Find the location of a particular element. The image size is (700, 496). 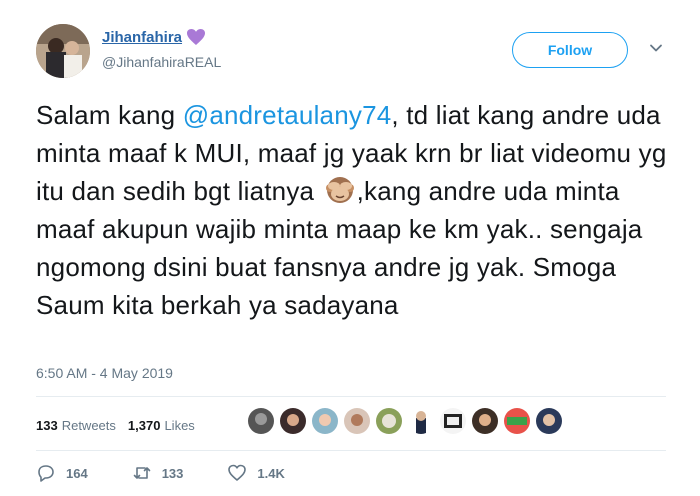

retweets-stat: 133 Retweets is located at coordinates (76, 425).